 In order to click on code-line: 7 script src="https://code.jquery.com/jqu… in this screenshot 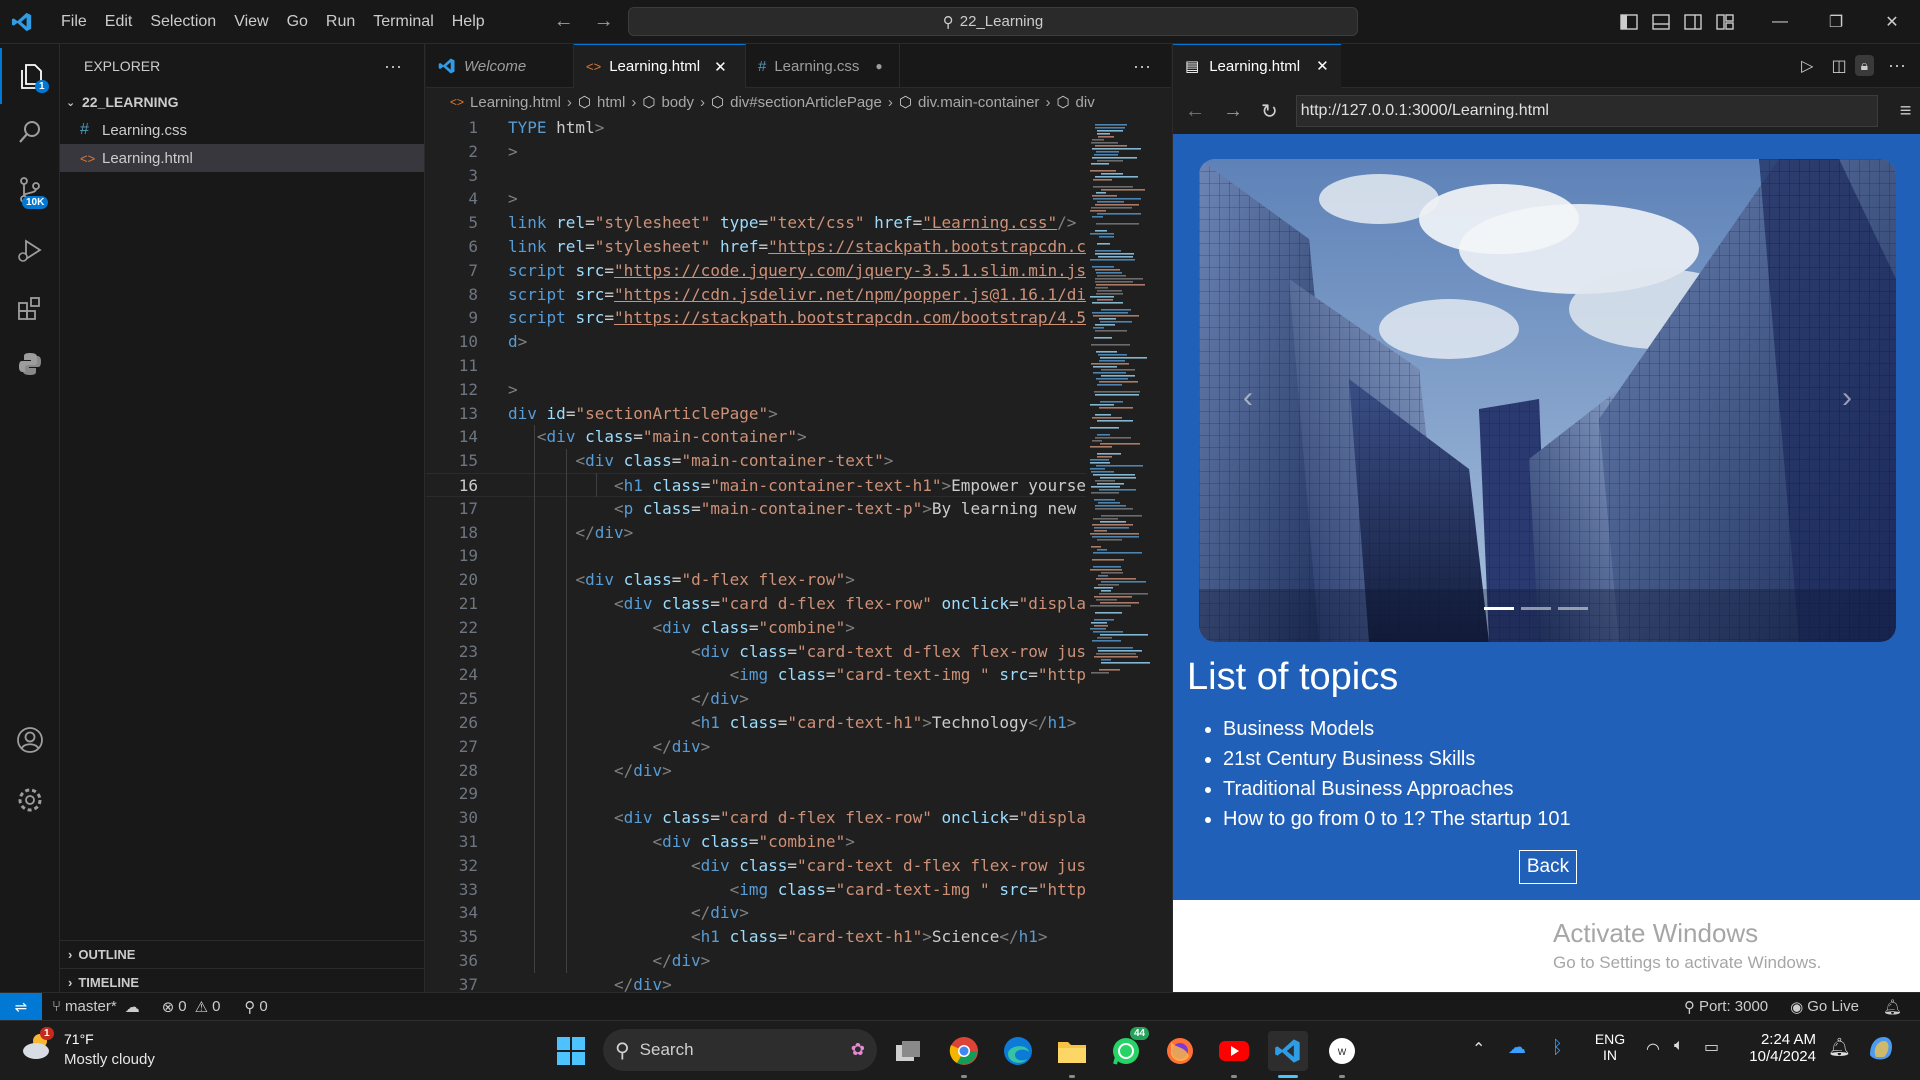, I will do `click(756, 271)`.